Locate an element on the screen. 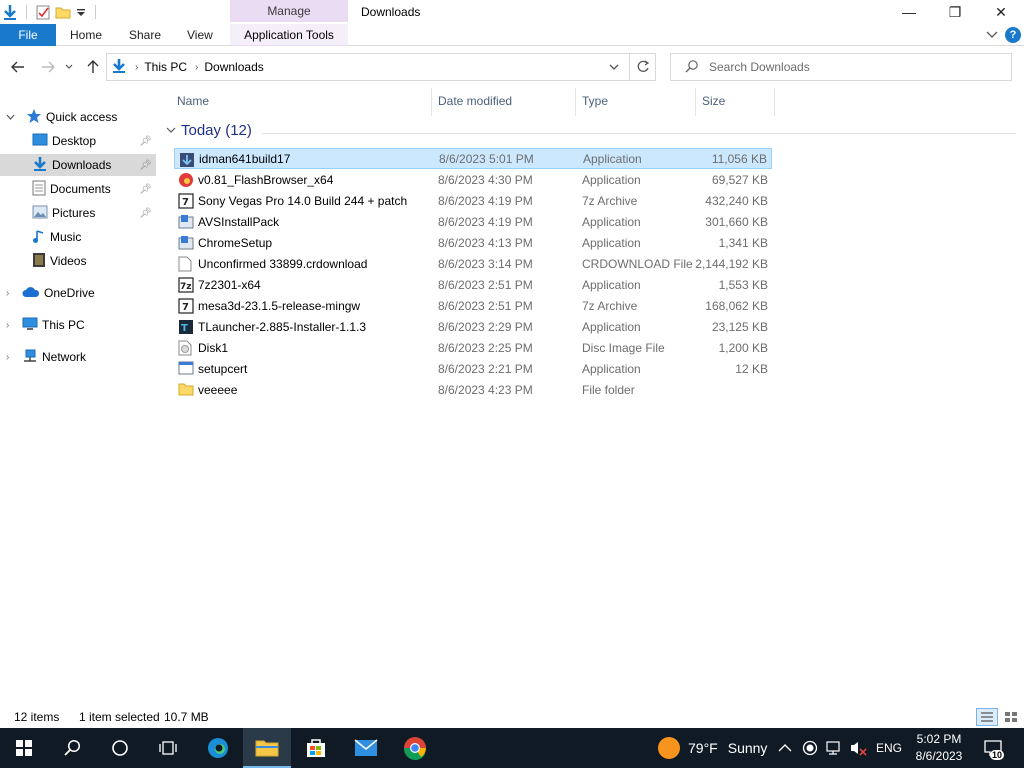 This screenshot has height=768, width=1024. record-indicator is located at coordinates (810, 748).